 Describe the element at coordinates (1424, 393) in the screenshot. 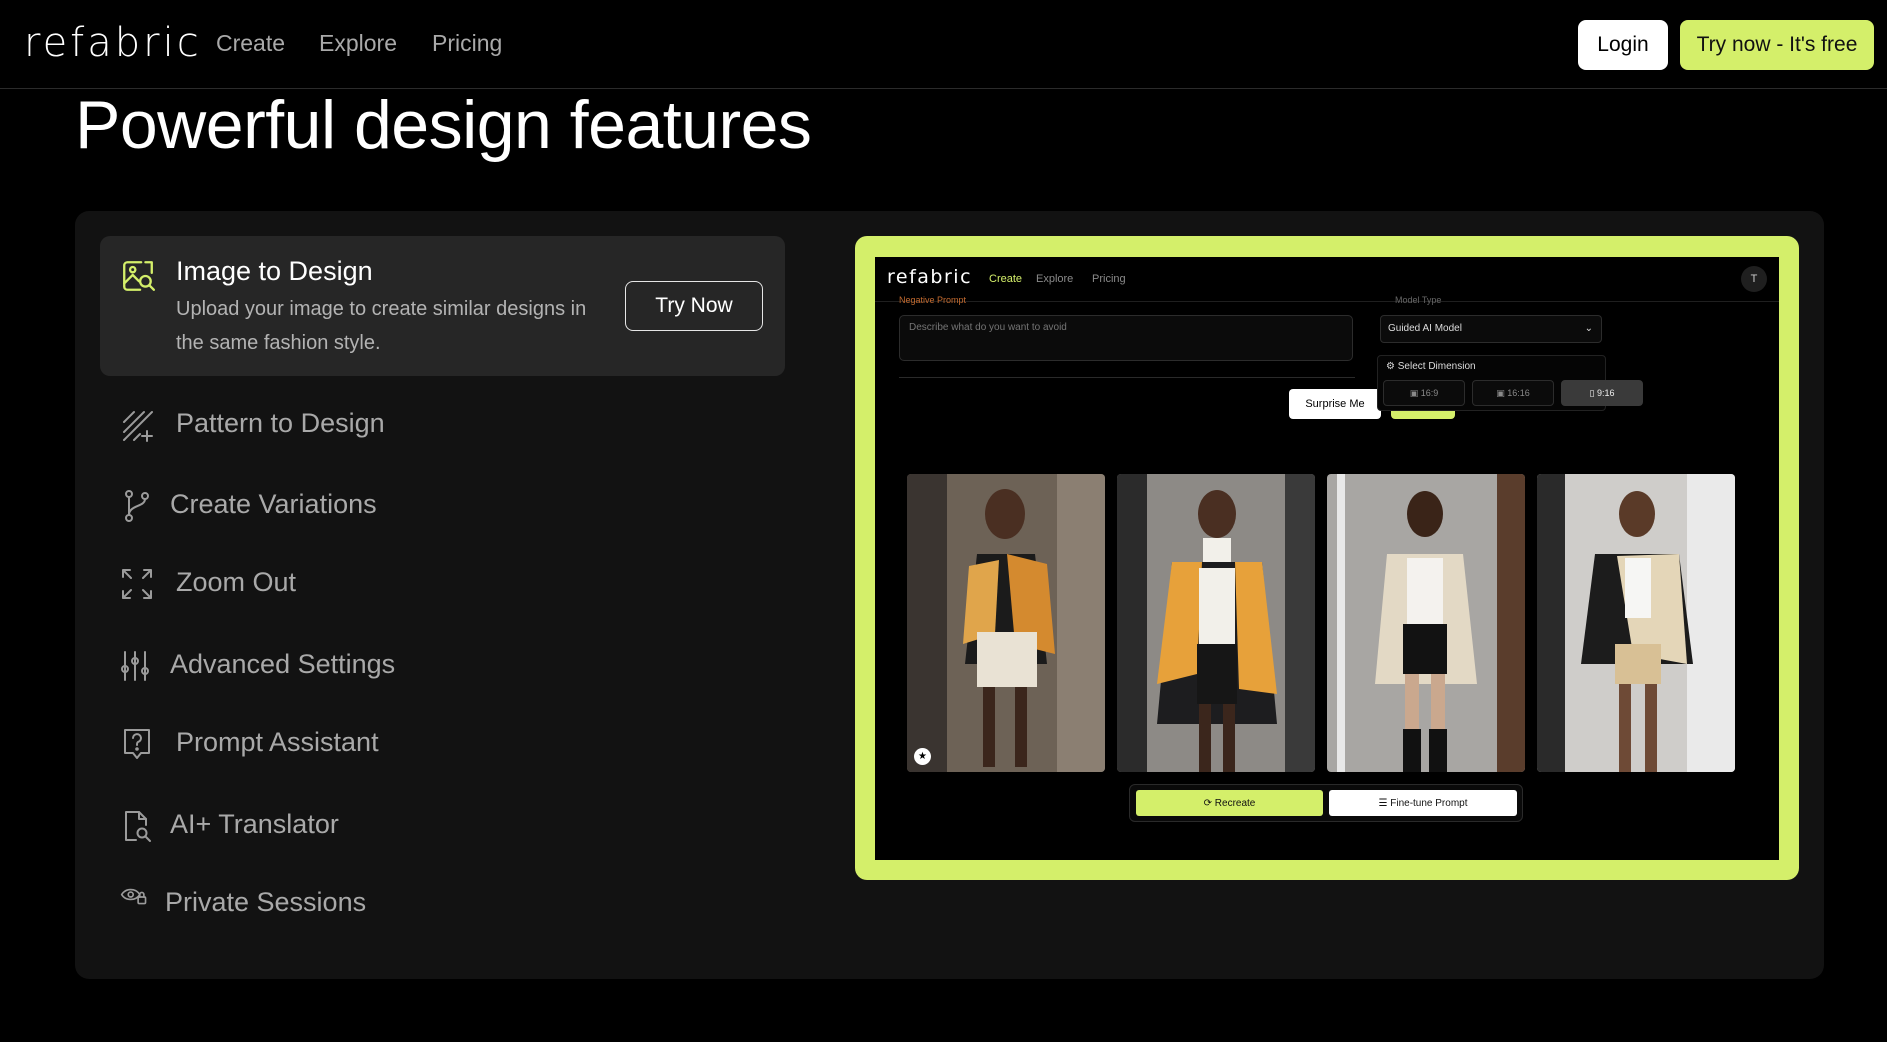

I see `dimension-16-9: ▣ 16:9` at that location.